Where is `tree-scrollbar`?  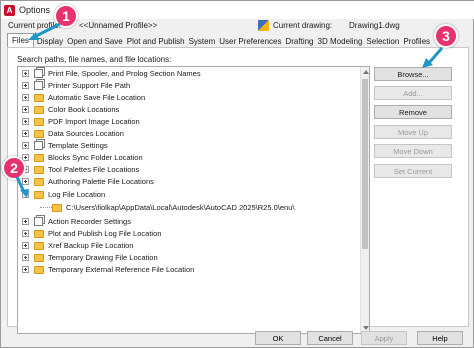
tree-scrollbar is located at coordinates (364, 200).